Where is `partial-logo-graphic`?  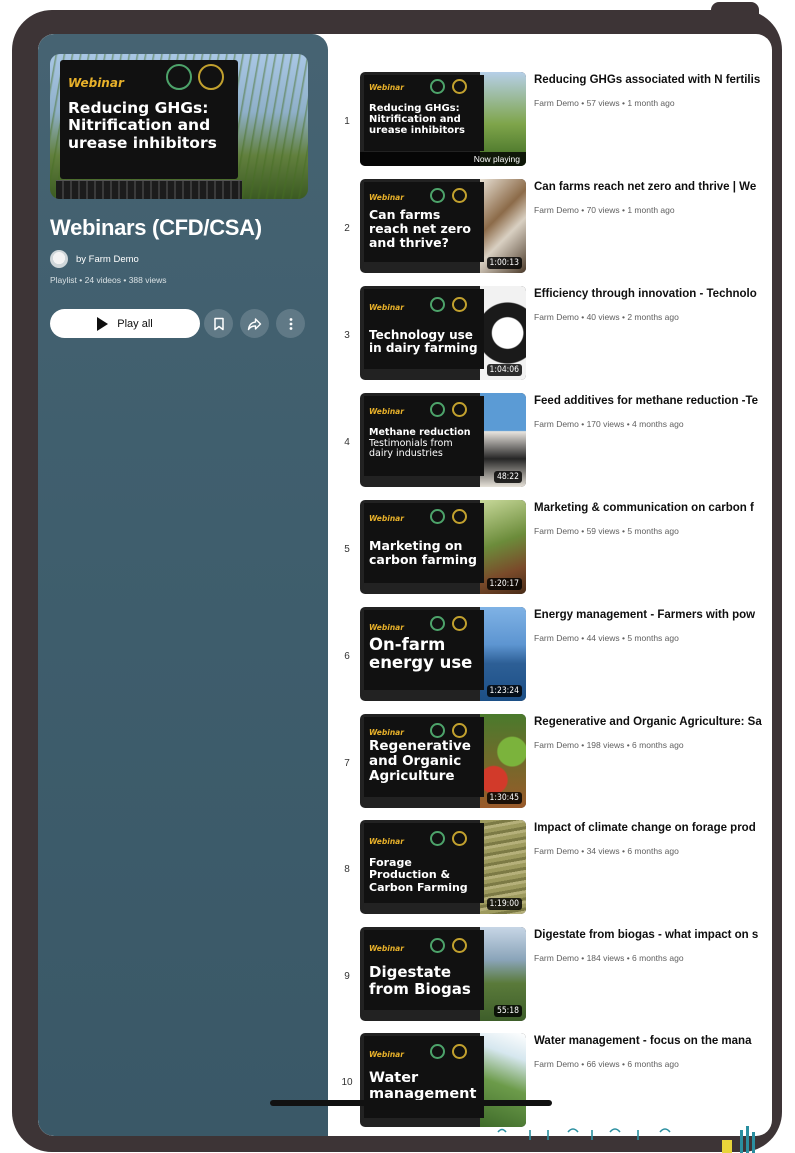
partial-logo-graphic is located at coordinates (626, 1139).